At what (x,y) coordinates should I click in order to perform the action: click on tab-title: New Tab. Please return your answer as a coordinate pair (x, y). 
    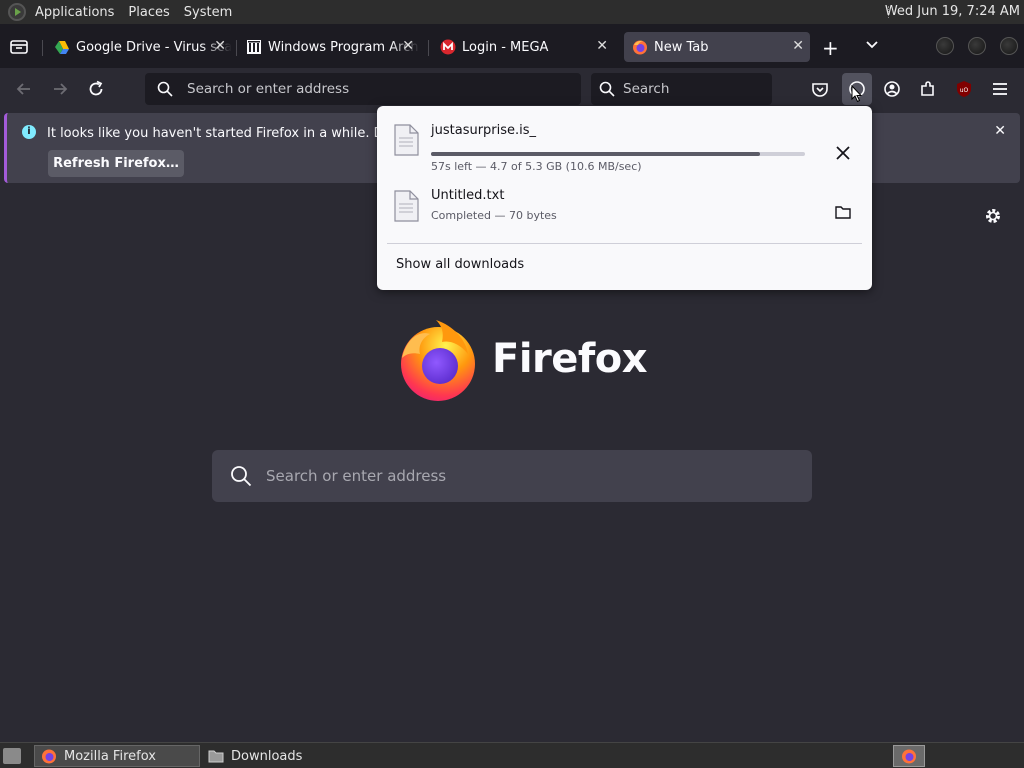
    Looking at the image, I should click on (681, 47).